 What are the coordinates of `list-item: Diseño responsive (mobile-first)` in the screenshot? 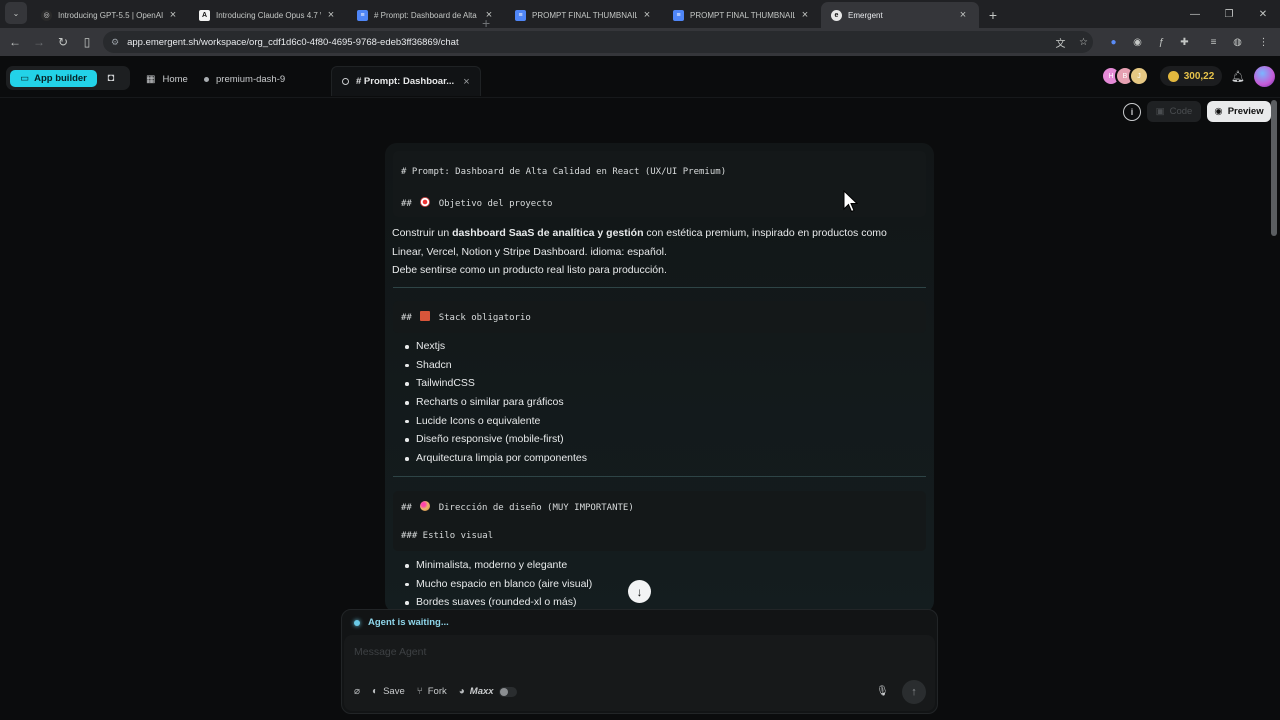 It's located at (496, 439).